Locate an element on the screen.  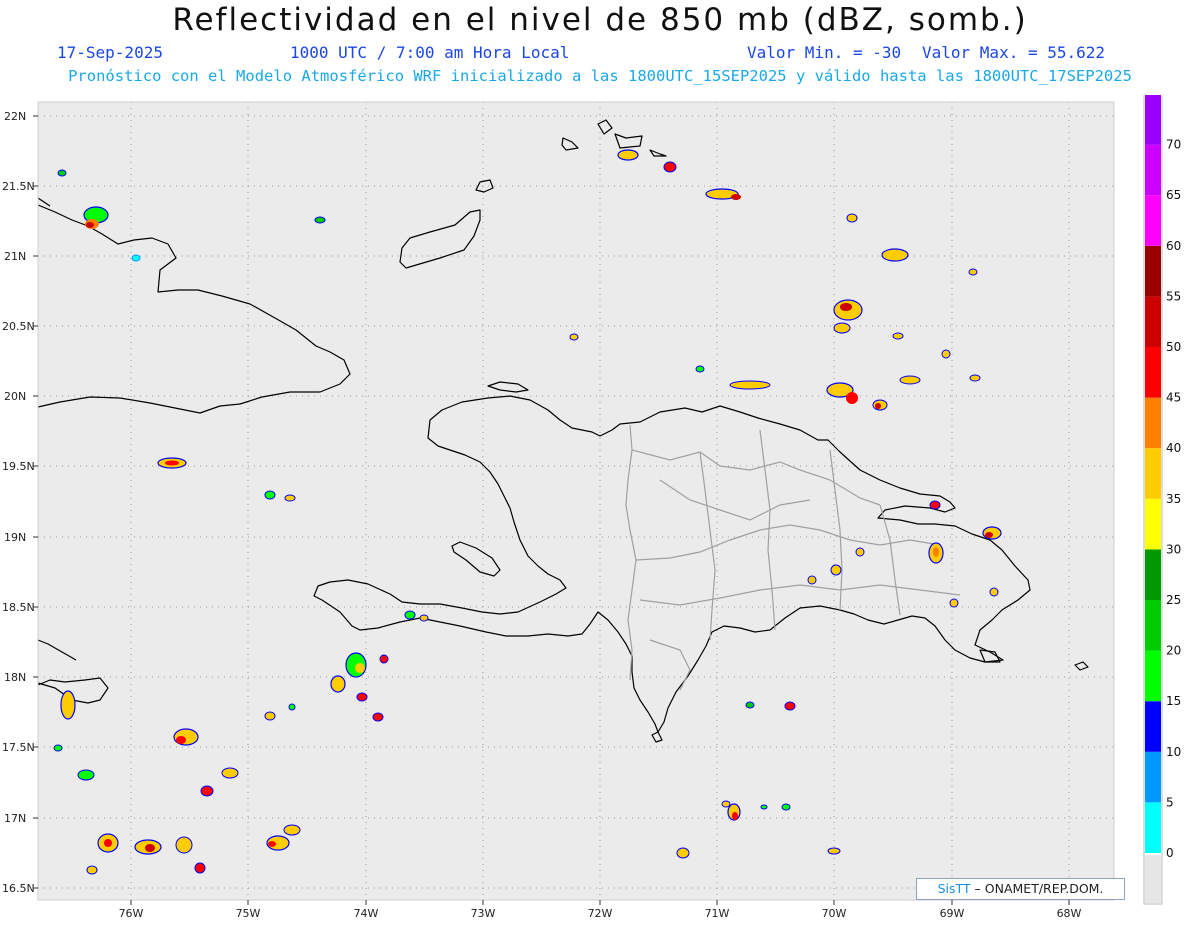
lat-label: 21.5N is located at coordinates (18, 186).